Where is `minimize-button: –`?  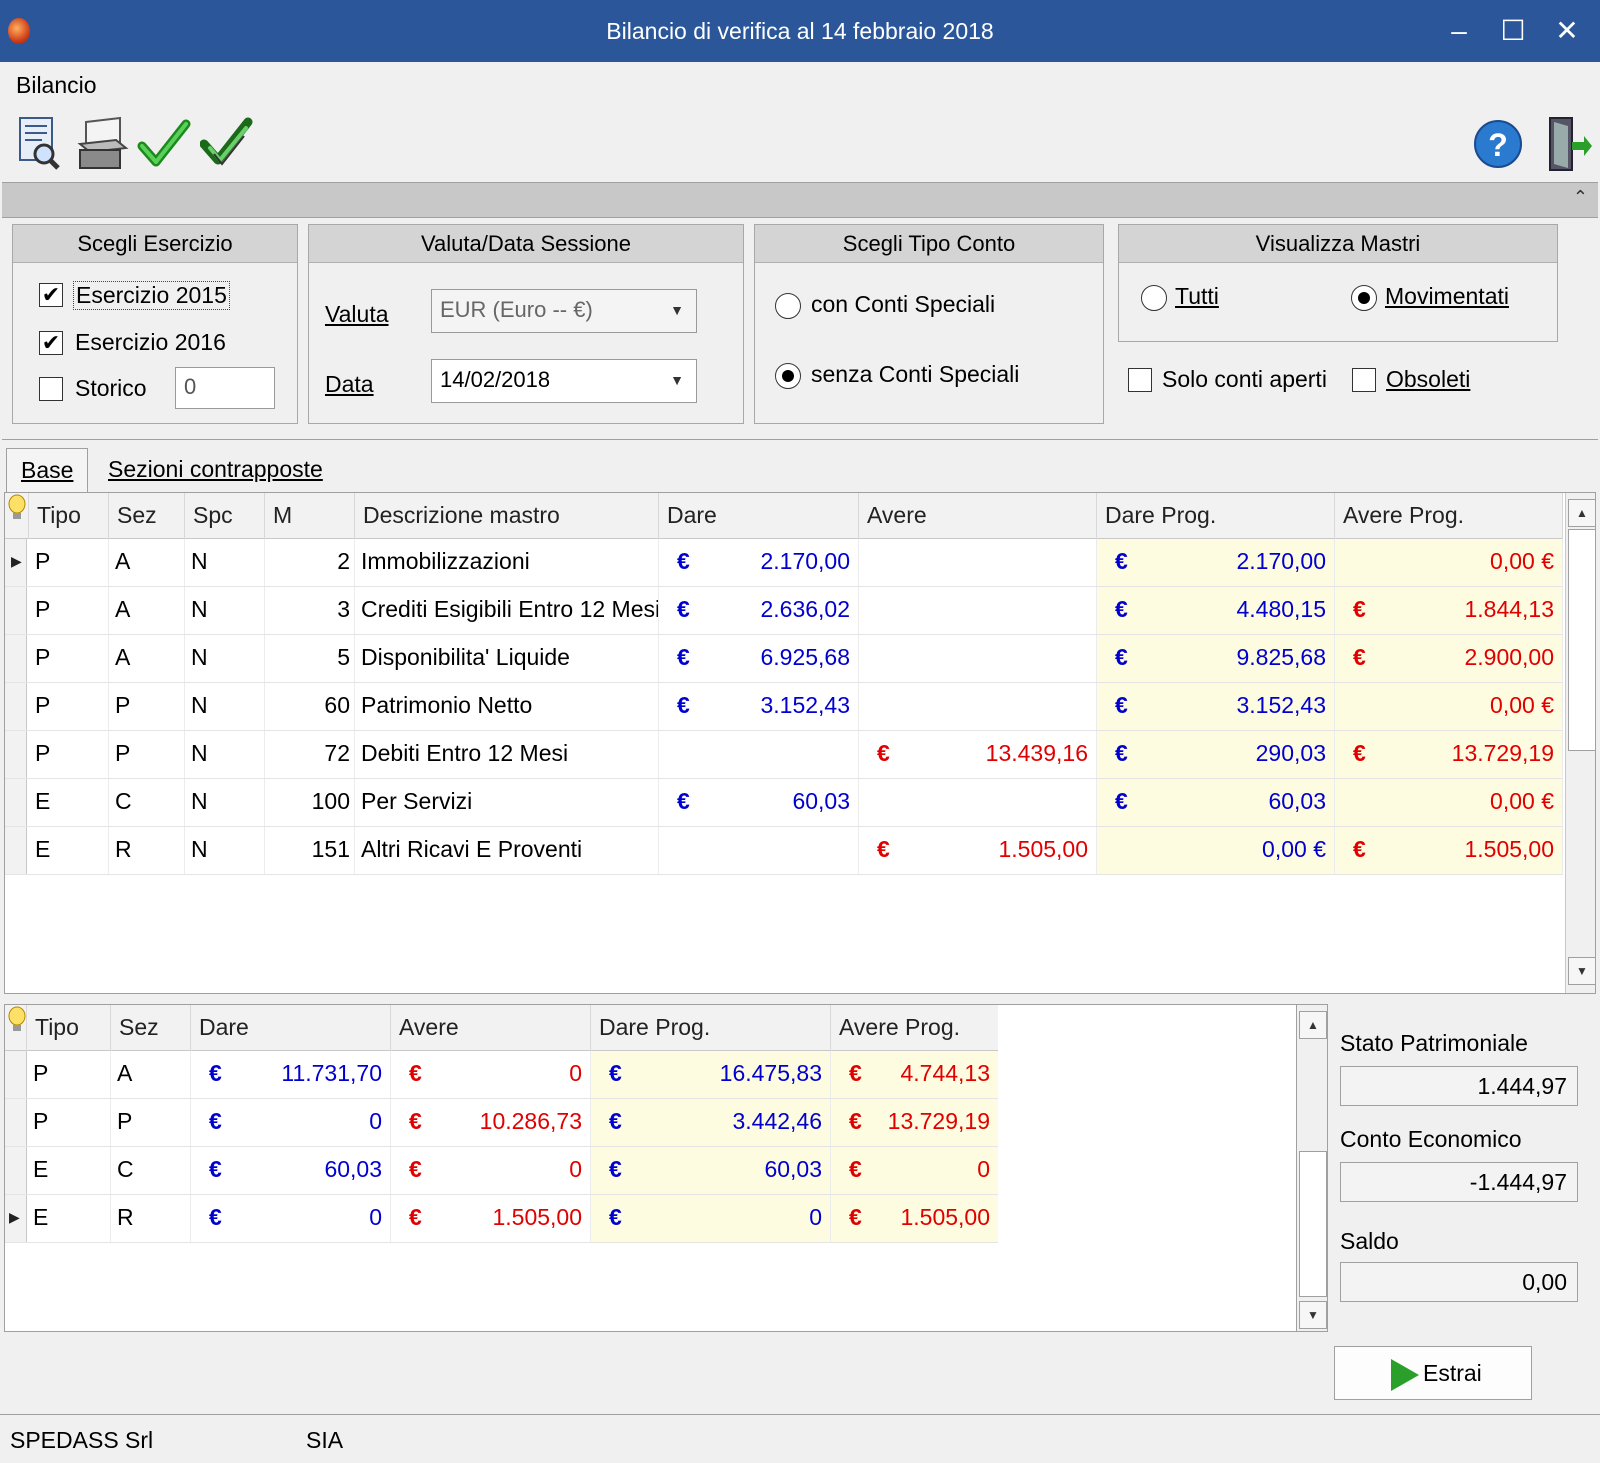 minimize-button: – is located at coordinates (1459, 31).